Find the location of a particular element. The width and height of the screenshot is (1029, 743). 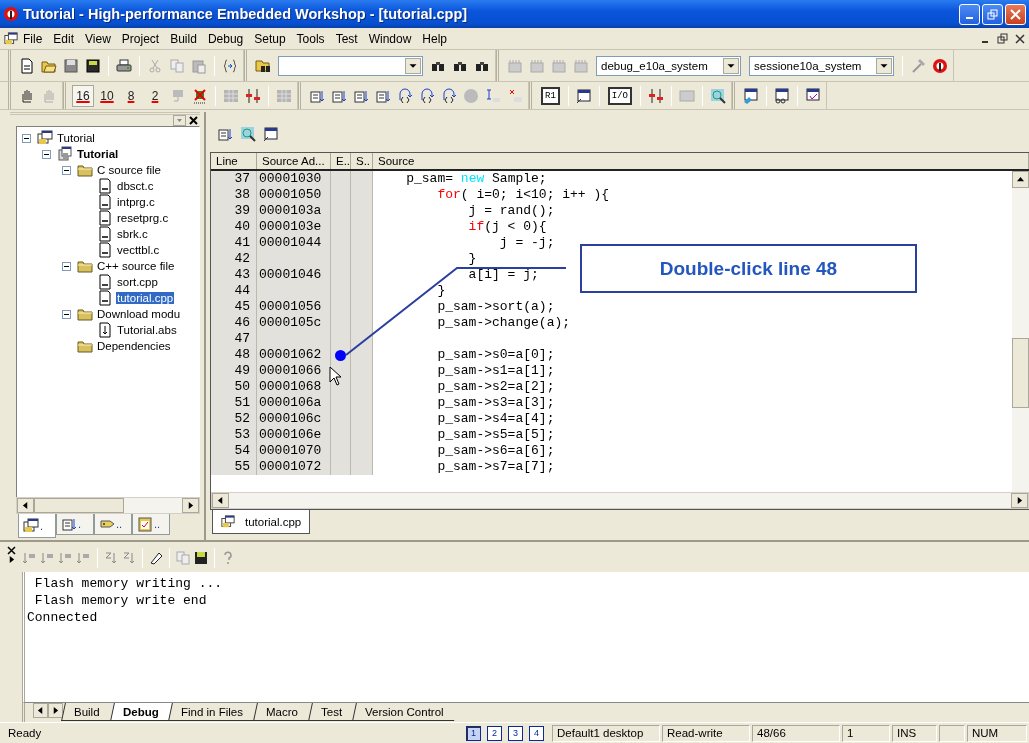

line-number: 55 is located at coordinates (234, 467).